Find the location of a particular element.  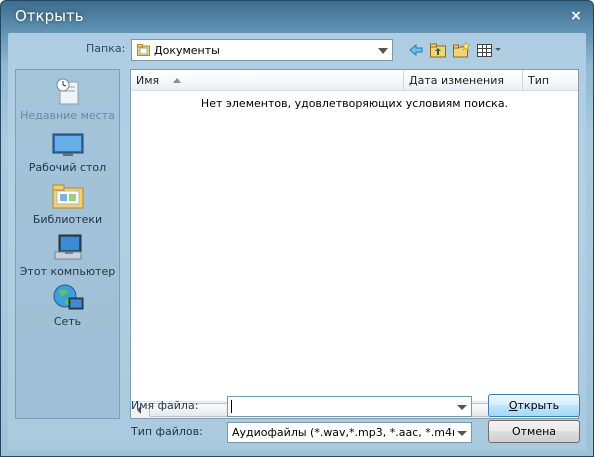

cancel-button: Отмена is located at coordinates (534, 431).